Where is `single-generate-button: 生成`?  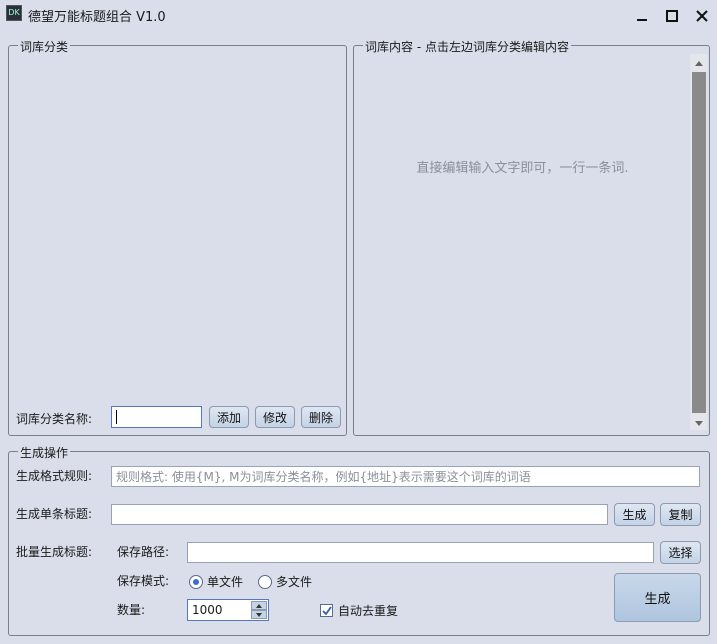 single-generate-button: 生成 is located at coordinates (634, 514).